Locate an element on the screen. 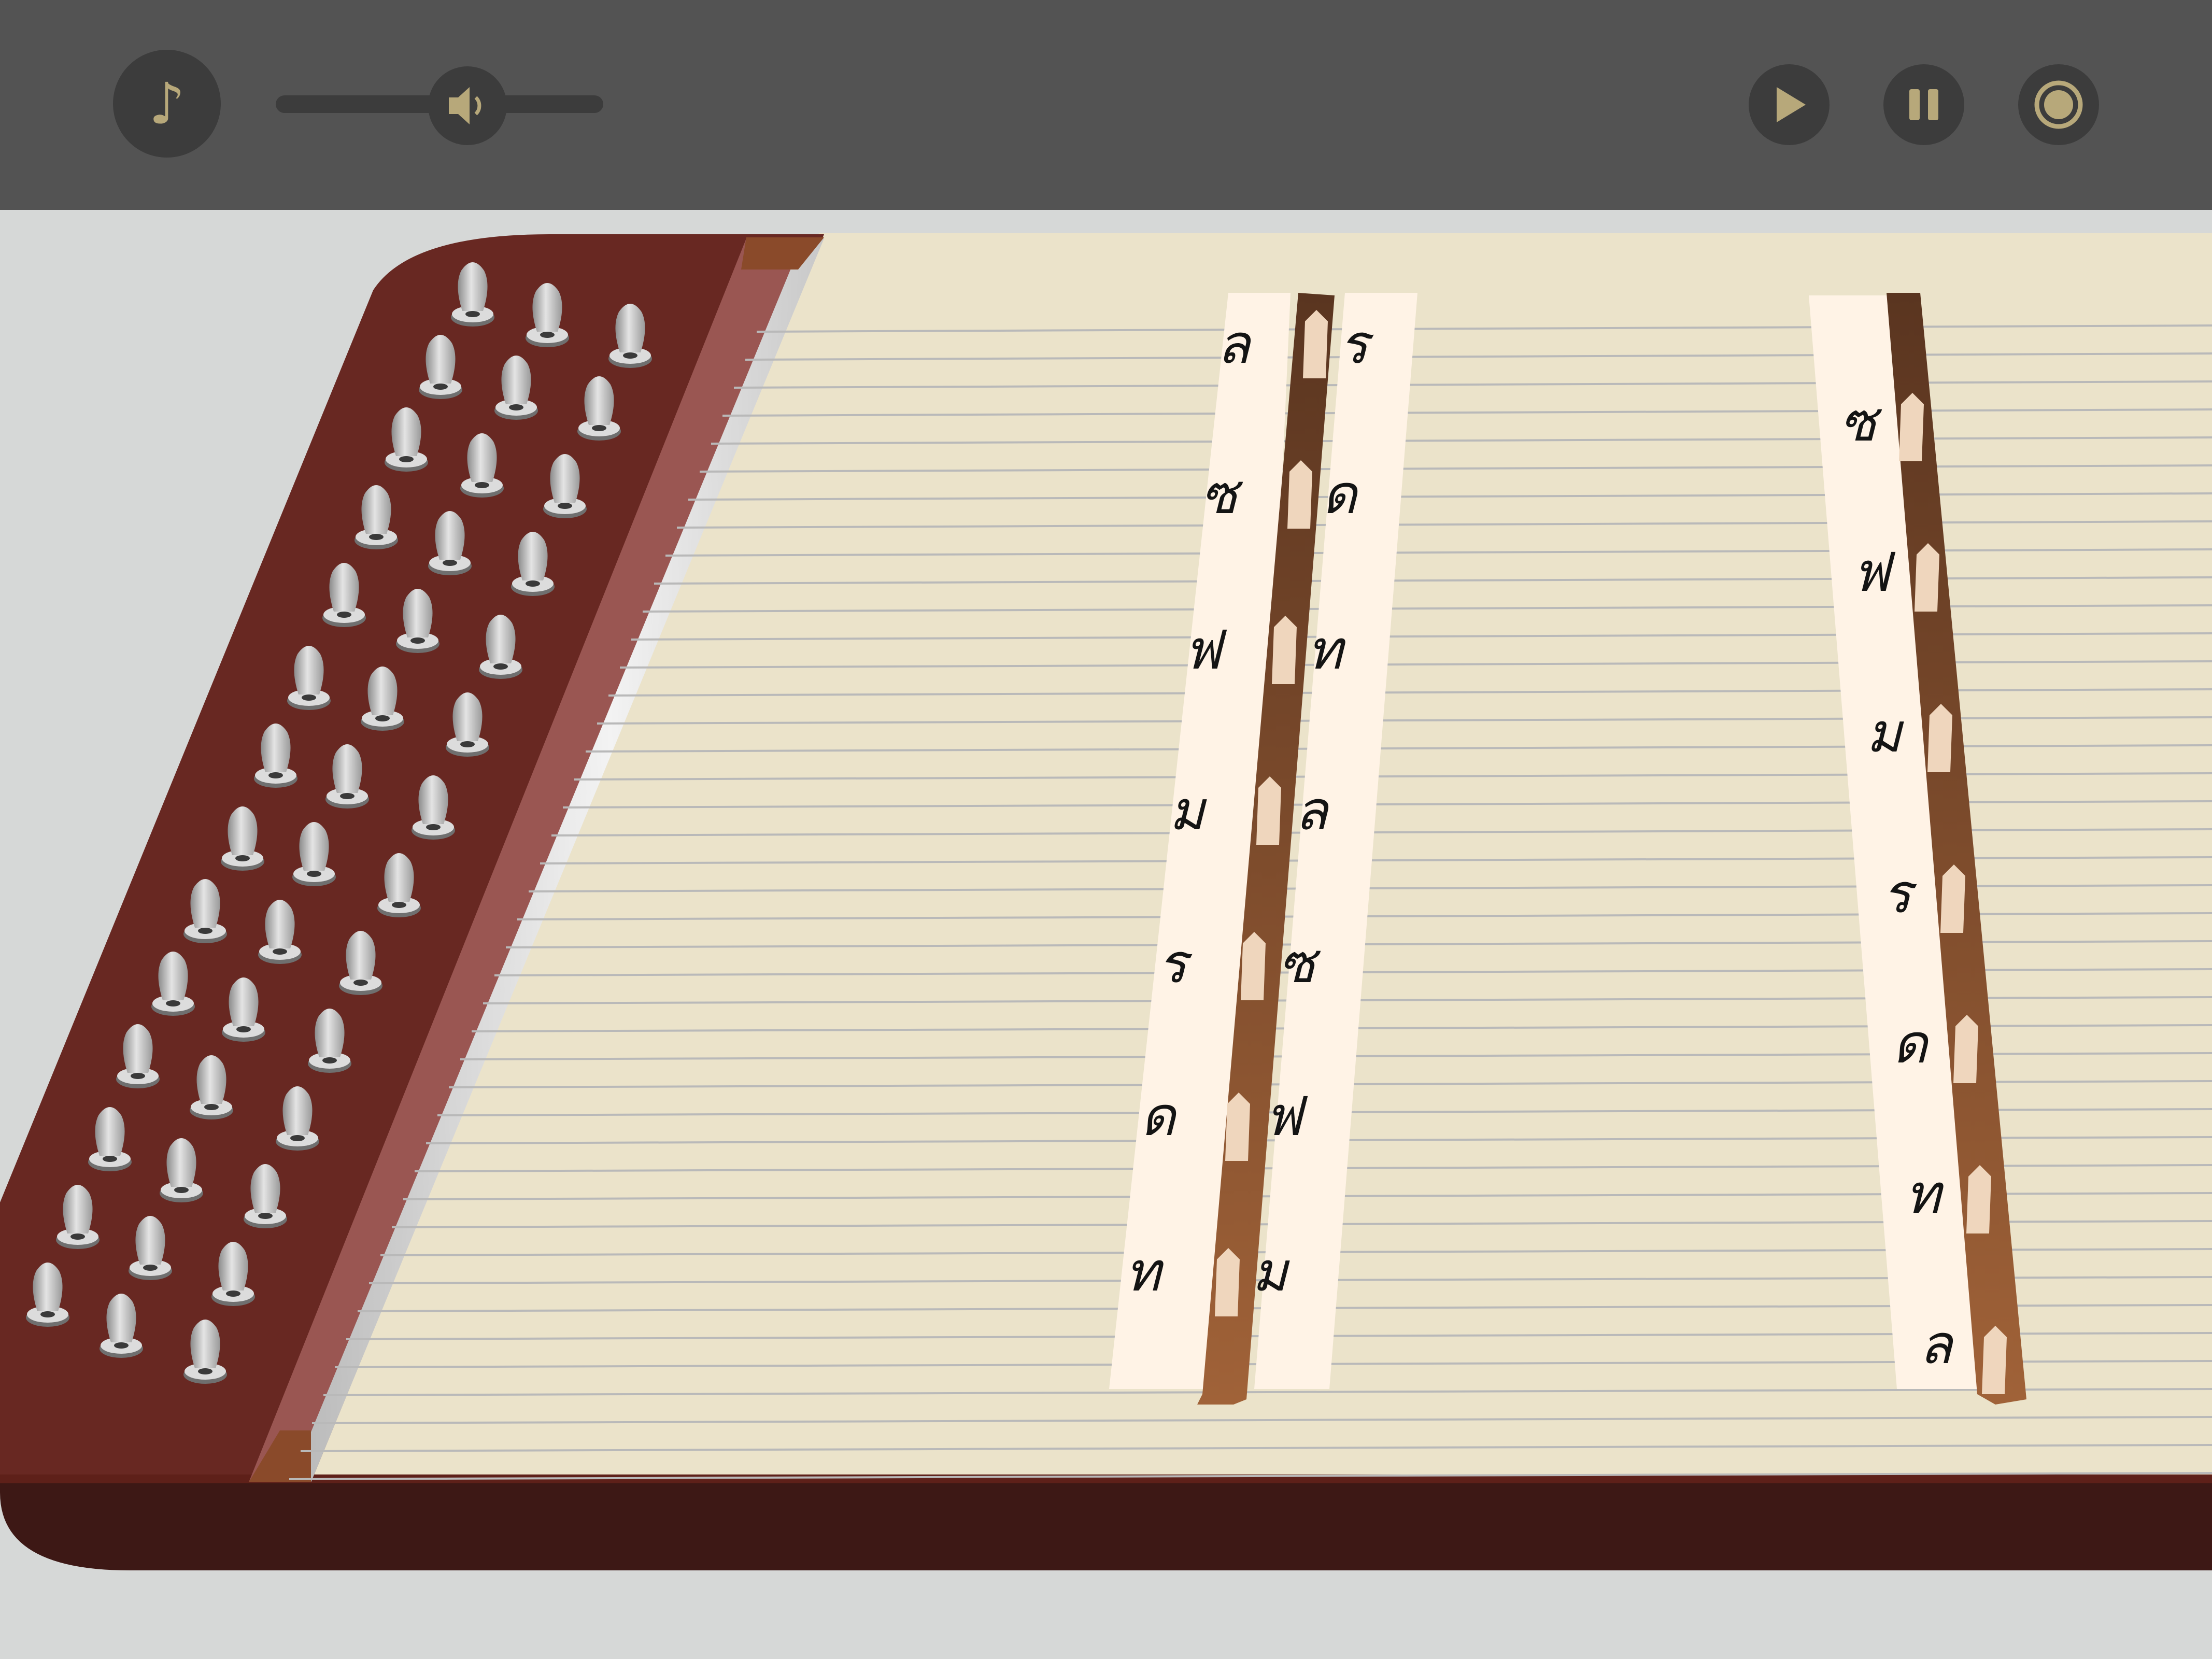  body-side is located at coordinates (1106, 1523).